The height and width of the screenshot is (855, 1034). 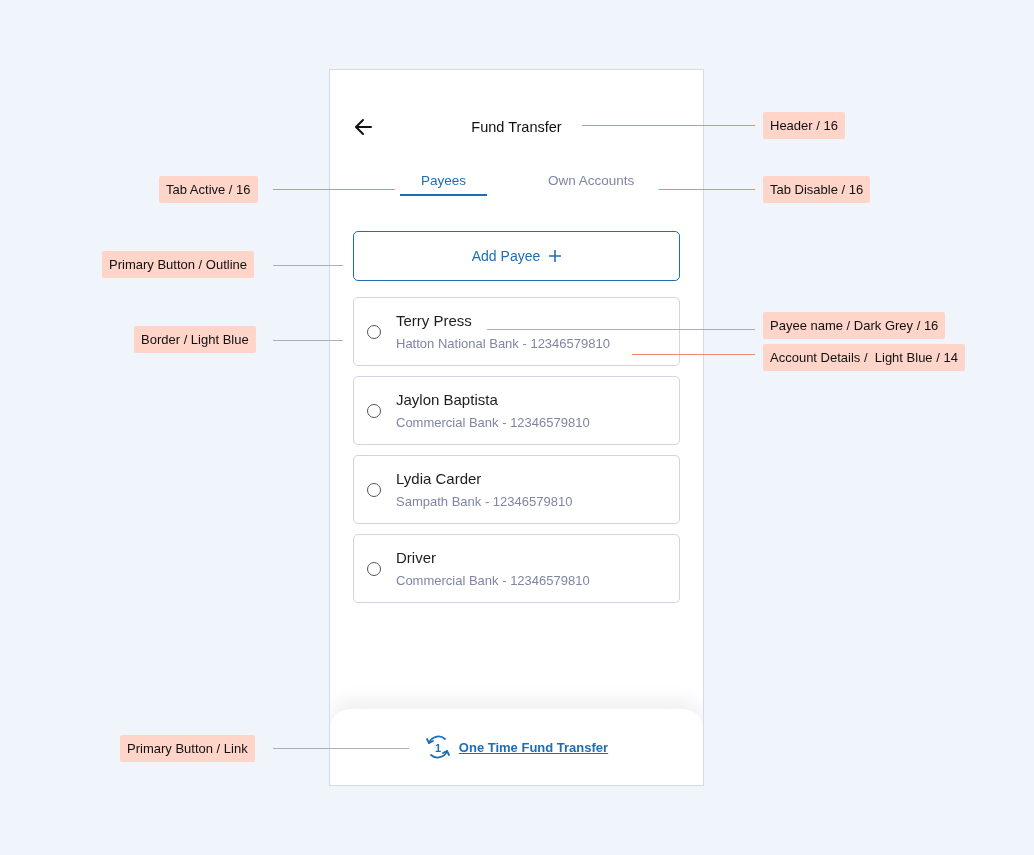 What do you see at coordinates (187, 748) in the screenshot?
I see `annotation-label: Primary Button / Link` at bounding box center [187, 748].